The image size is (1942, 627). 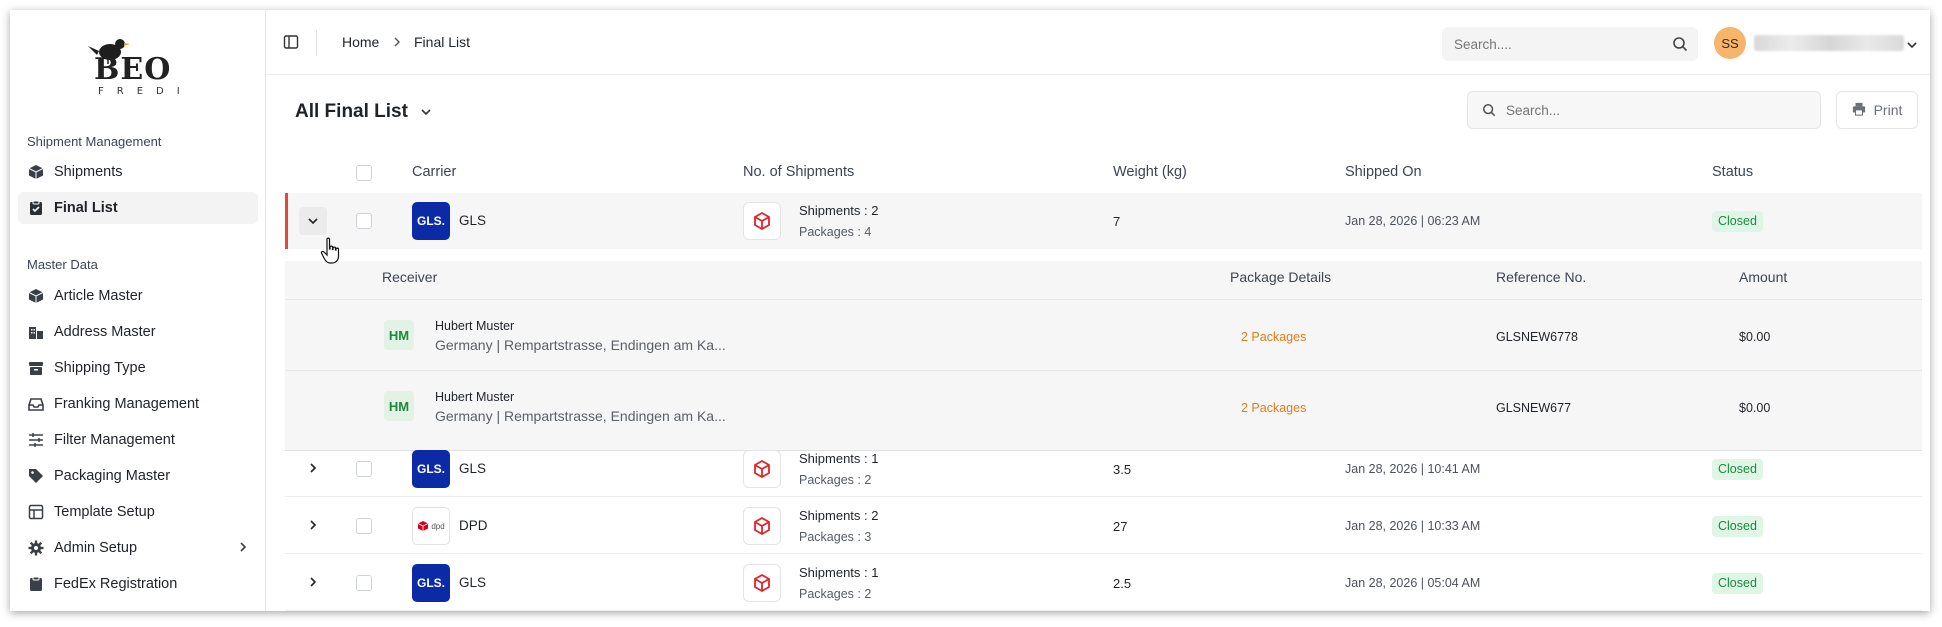 What do you see at coordinates (62, 264) in the screenshot?
I see `section-title-master-data: Master Data` at bounding box center [62, 264].